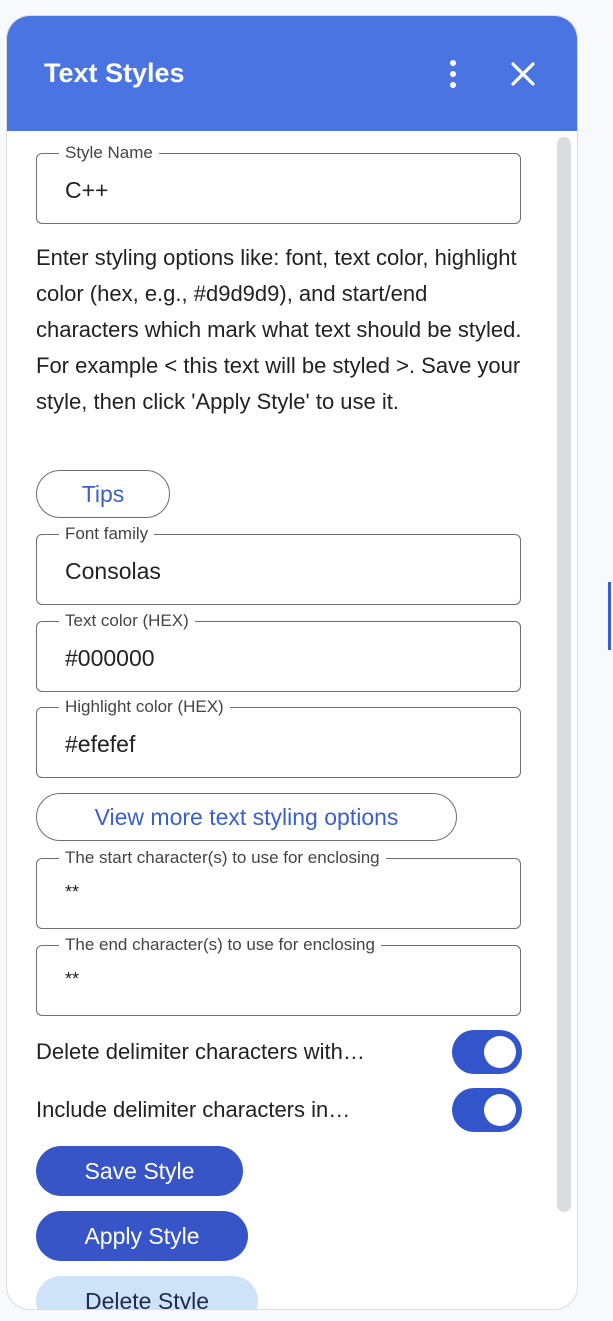  I want to click on tips-button: Tips, so click(103, 494).